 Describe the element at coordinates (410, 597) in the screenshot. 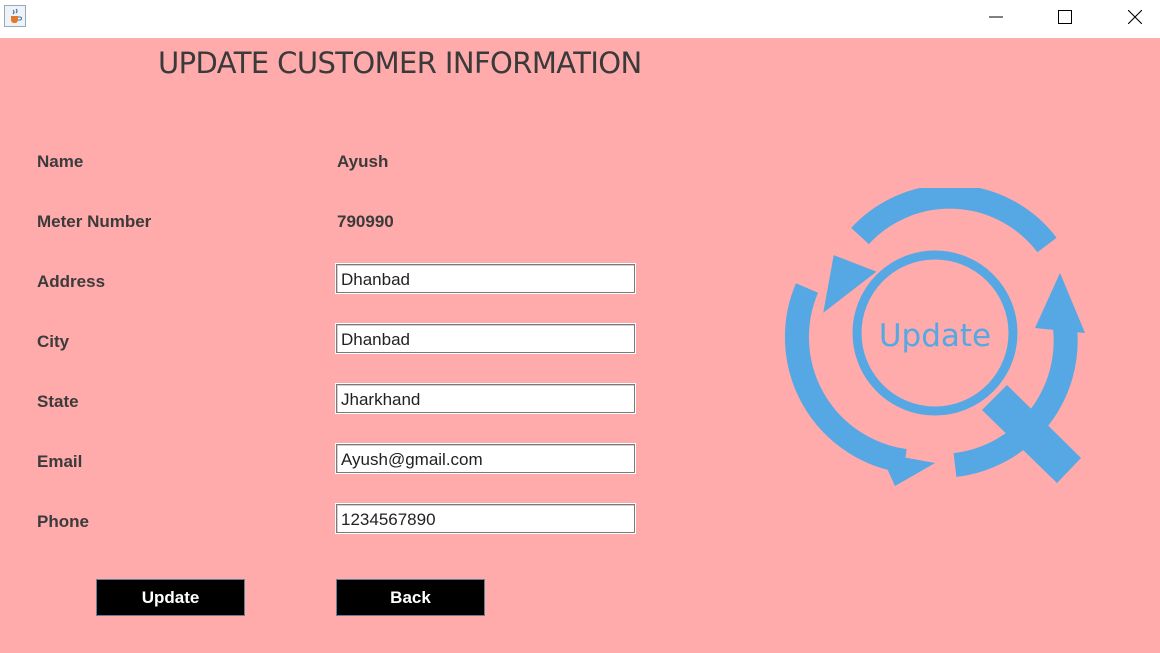

I see `back-button: Back` at that location.